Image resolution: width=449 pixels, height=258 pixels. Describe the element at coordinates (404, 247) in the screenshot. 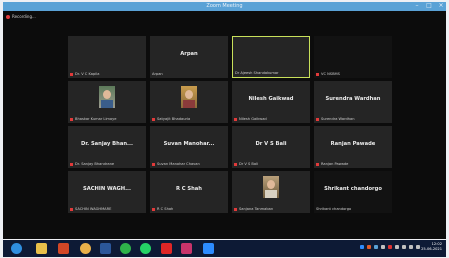

I see `volume-icon` at that location.